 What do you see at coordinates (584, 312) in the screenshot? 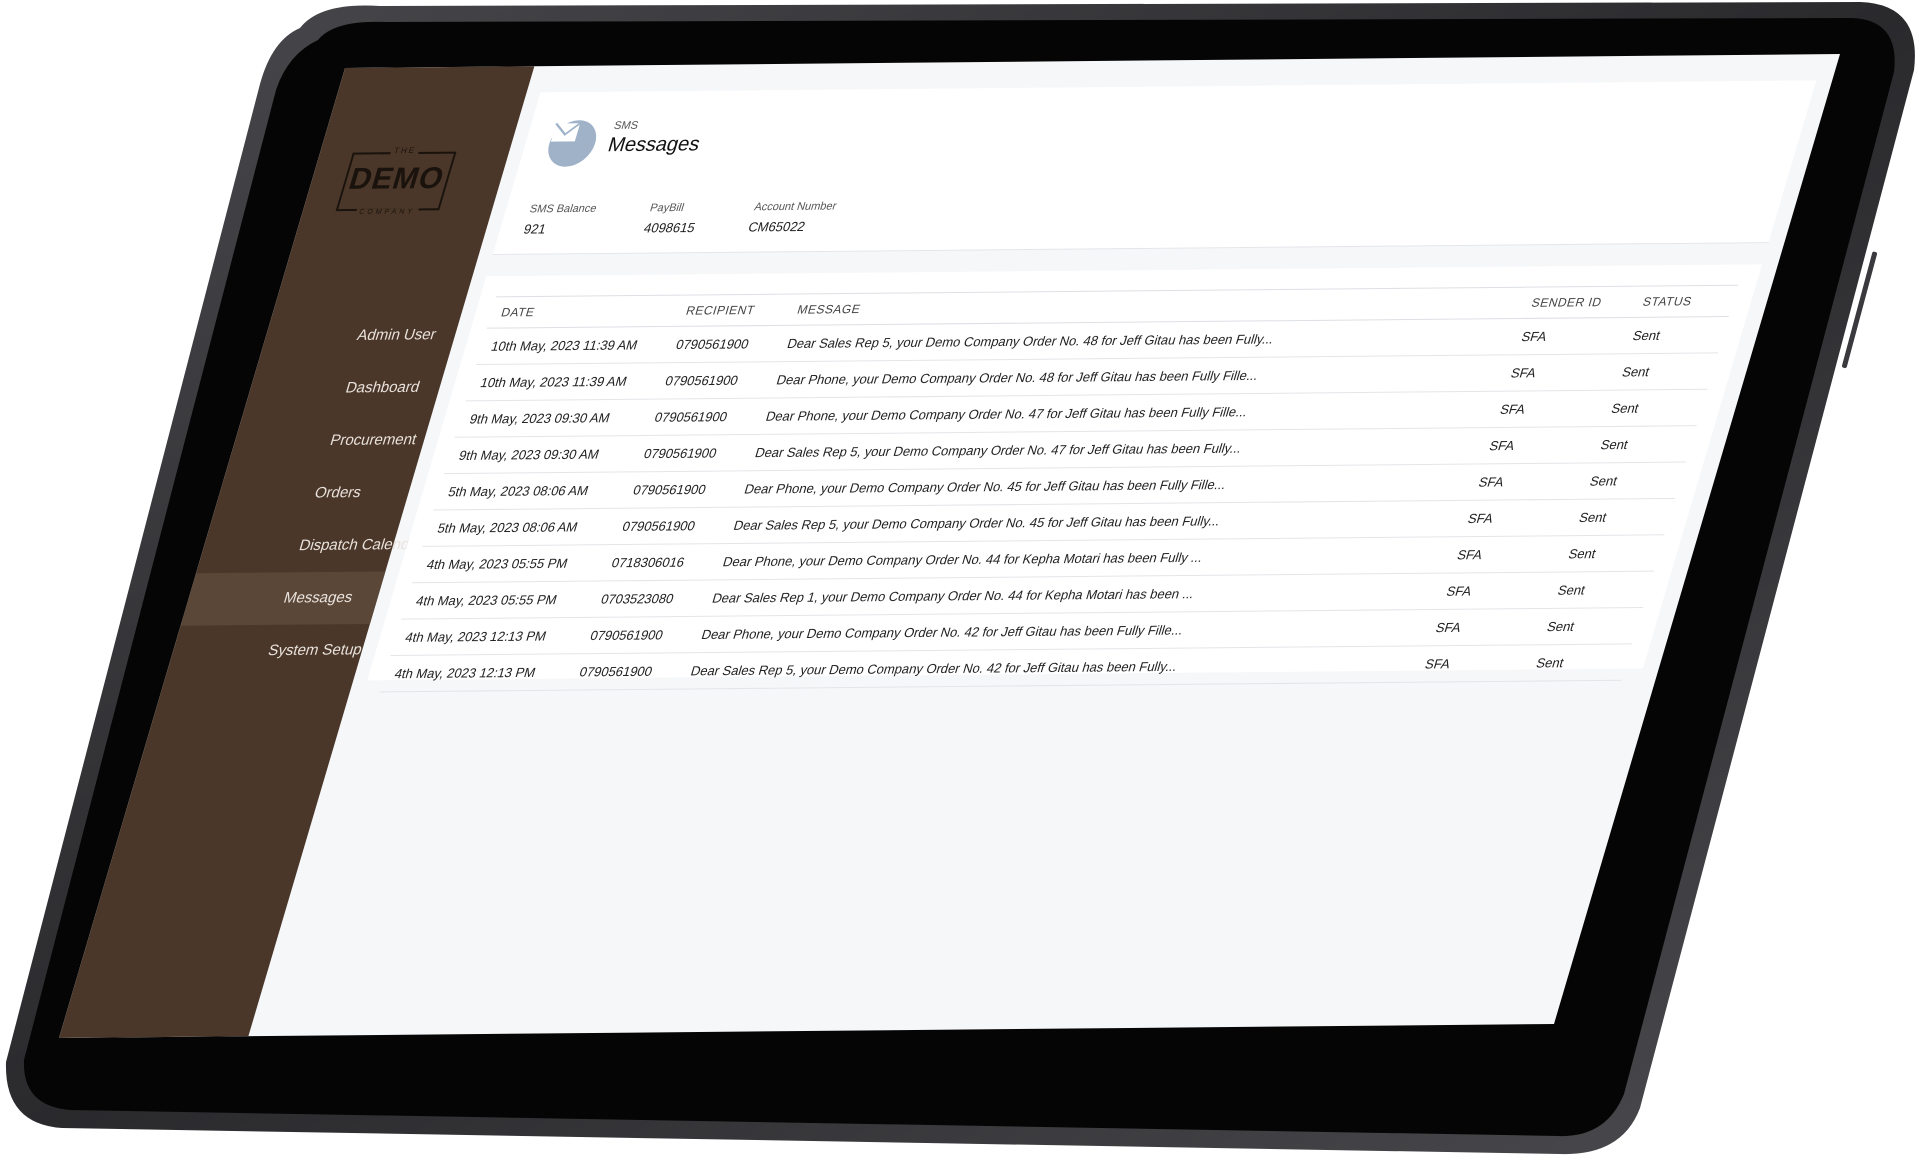
I see `column-header-date: DATE` at bounding box center [584, 312].